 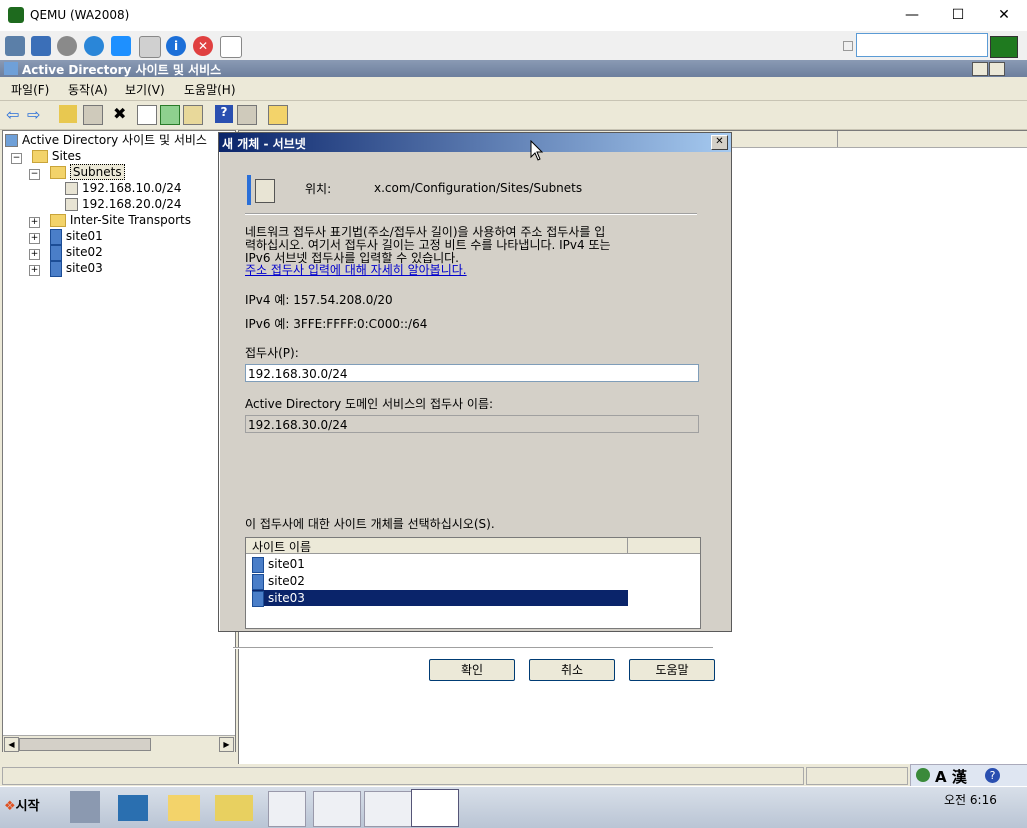 What do you see at coordinates (440, 598) in the screenshot?
I see `list-item-selected: site03` at bounding box center [440, 598].